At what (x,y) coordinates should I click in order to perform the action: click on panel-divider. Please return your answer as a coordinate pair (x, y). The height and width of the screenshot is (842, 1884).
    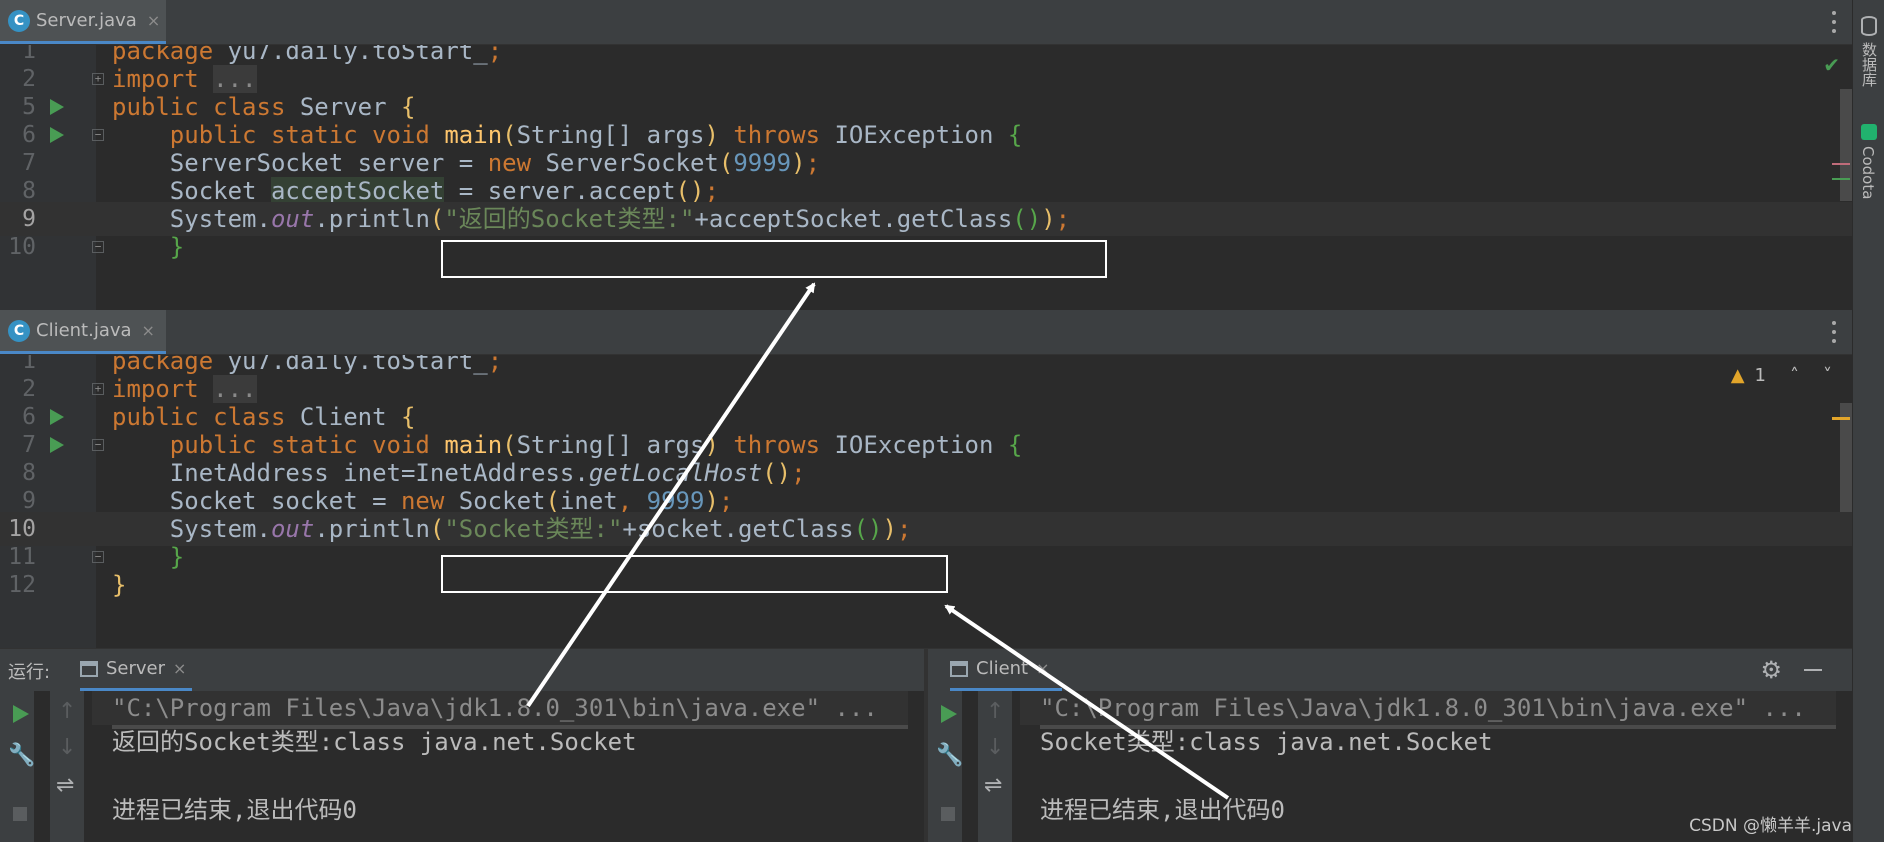
    Looking at the image, I should click on (926, 670).